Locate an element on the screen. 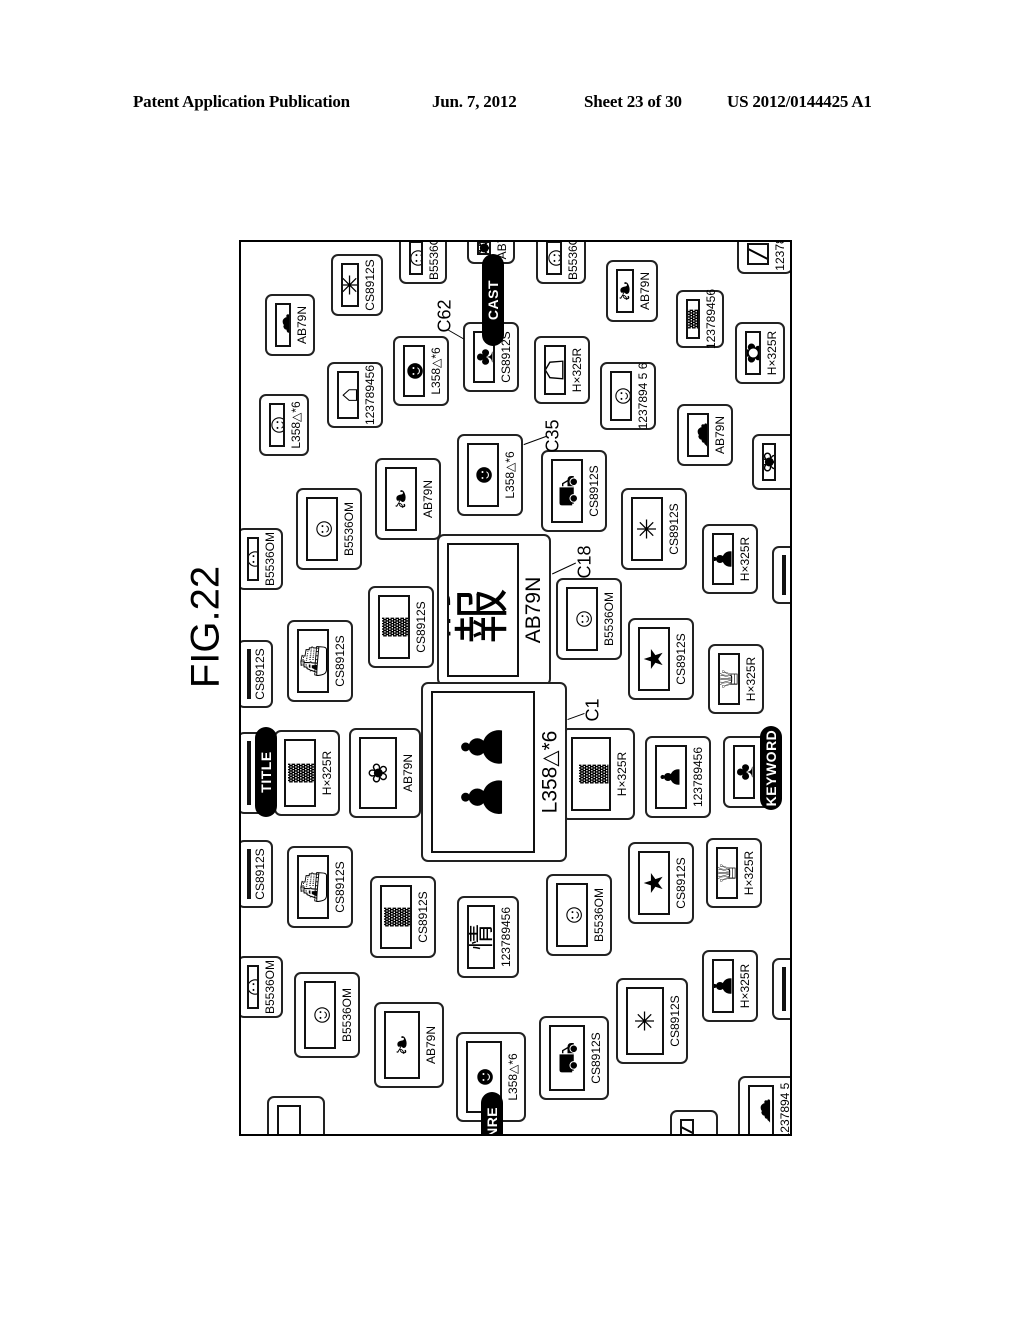 This screenshot has width=1024, height=1320. house-icon: ⌂ is located at coordinates (348, 395).